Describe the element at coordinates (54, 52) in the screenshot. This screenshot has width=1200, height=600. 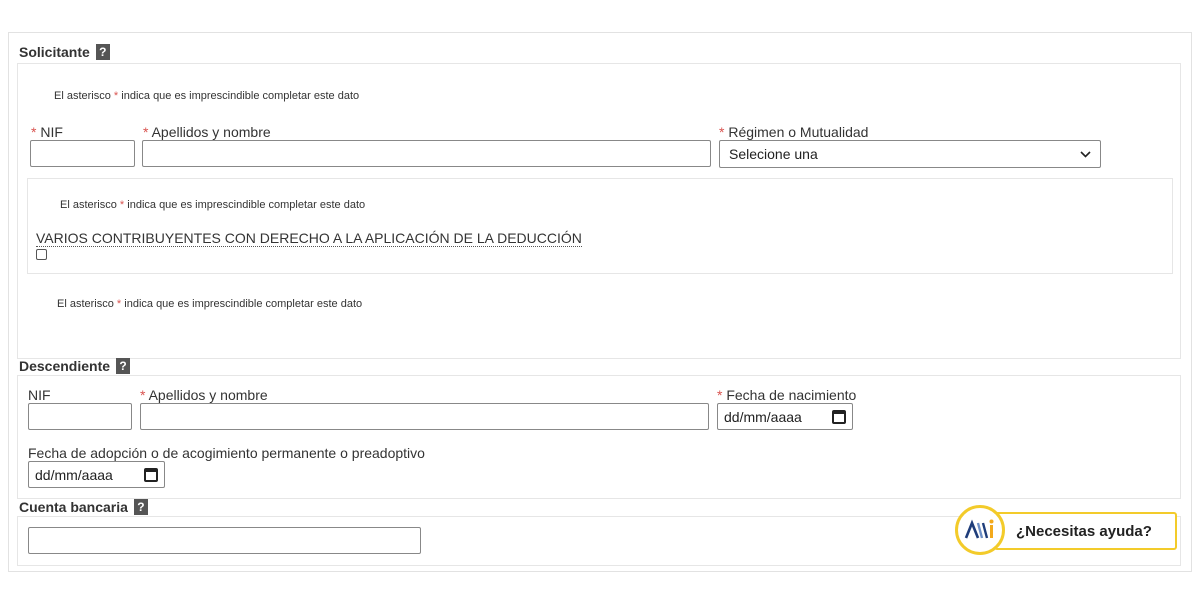
I see `section-title-text: Solicitante` at that location.